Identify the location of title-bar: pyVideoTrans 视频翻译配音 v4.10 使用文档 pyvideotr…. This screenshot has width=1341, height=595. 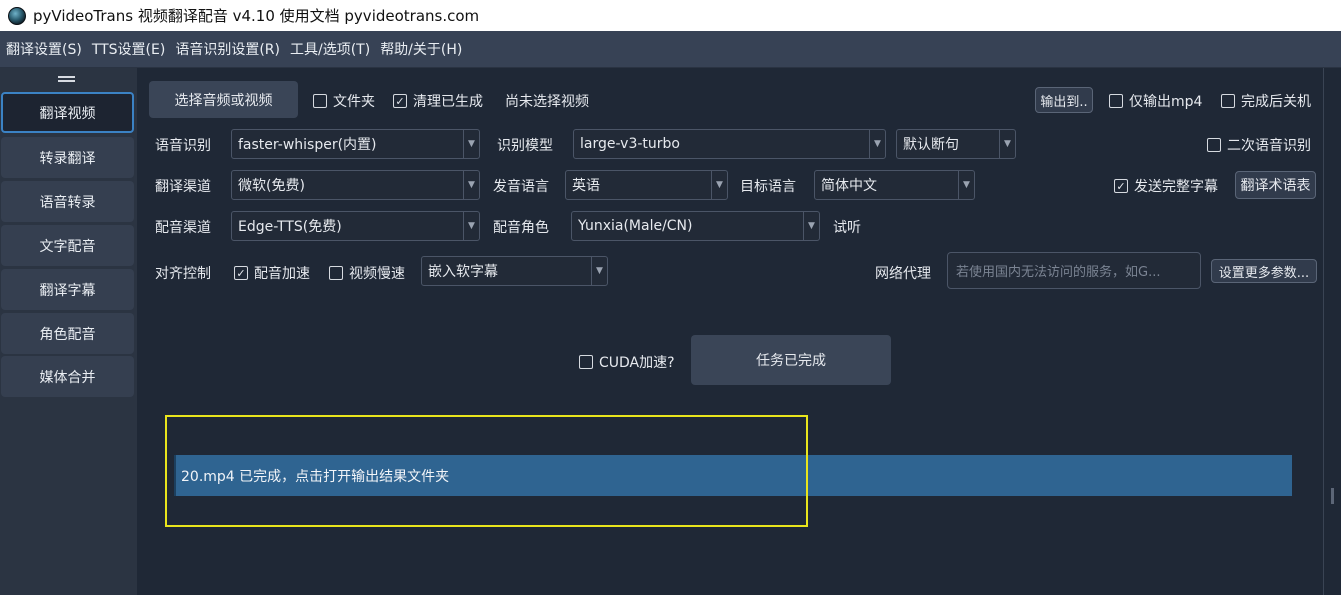
(670, 15).